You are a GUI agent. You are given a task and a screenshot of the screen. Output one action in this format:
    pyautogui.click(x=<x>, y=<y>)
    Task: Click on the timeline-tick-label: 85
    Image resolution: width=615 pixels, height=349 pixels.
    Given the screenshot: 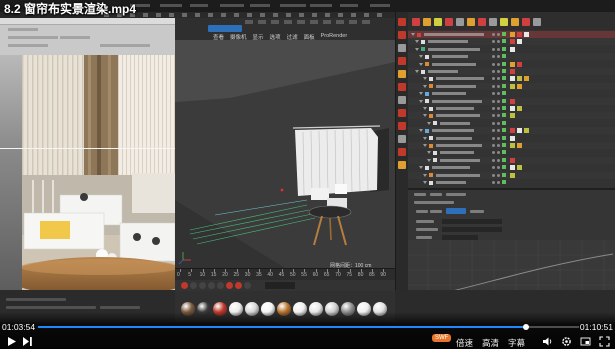 What is the action you would take?
    pyautogui.click(x=372, y=275)
    